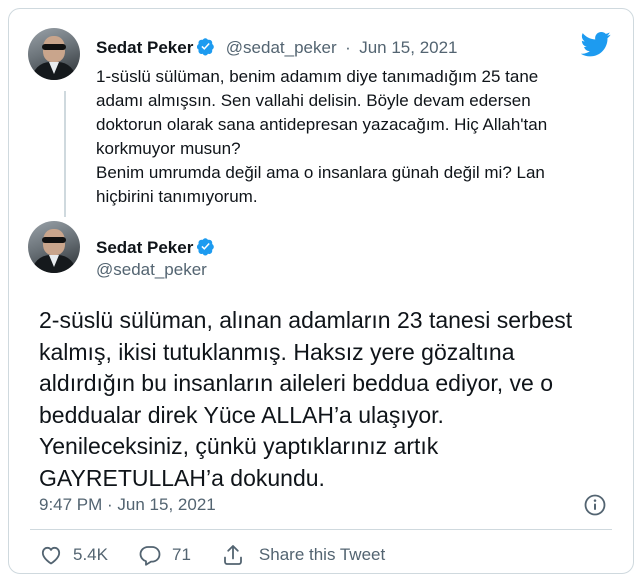 The width and height of the screenshot is (642, 582). I want to click on tweet-actions: 5.4K 71 Share this Tweet, so click(227, 555).